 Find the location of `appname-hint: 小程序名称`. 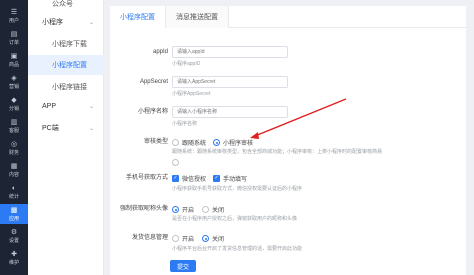

appname-hint: 小程序名称 is located at coordinates (185, 124).